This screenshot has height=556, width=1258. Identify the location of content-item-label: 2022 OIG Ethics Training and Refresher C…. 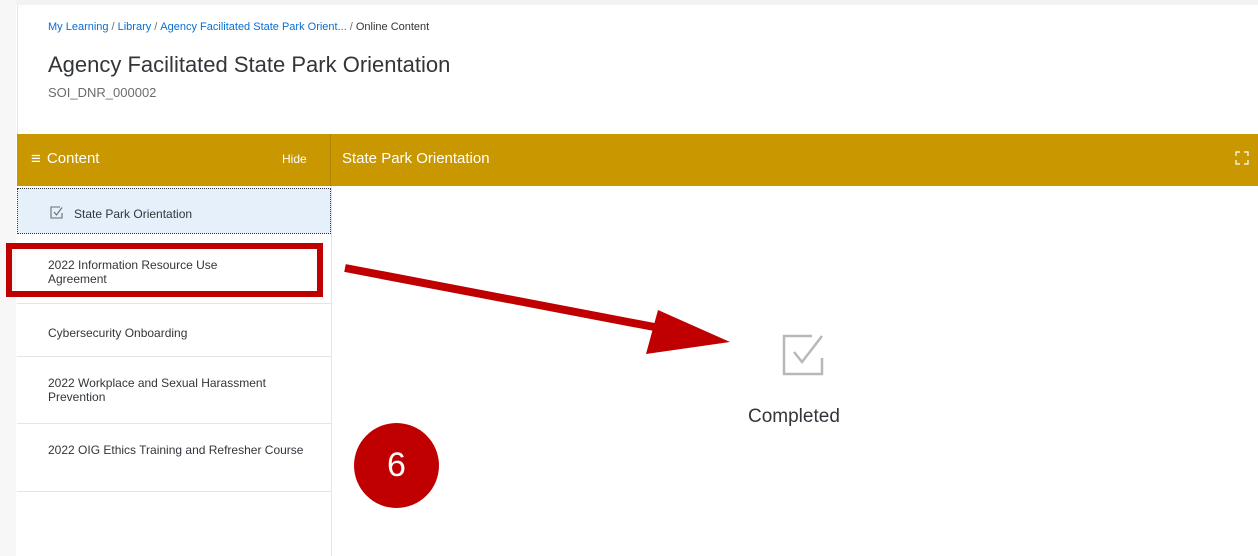
(176, 450).